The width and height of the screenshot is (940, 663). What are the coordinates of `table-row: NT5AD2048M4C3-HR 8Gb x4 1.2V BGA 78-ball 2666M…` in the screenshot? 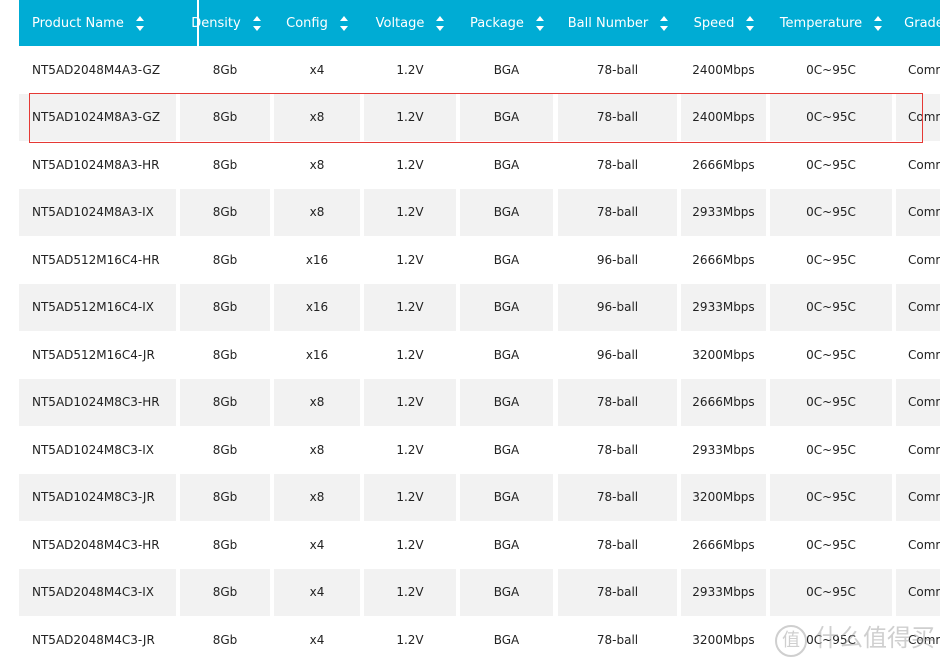 It's located at (470, 544).